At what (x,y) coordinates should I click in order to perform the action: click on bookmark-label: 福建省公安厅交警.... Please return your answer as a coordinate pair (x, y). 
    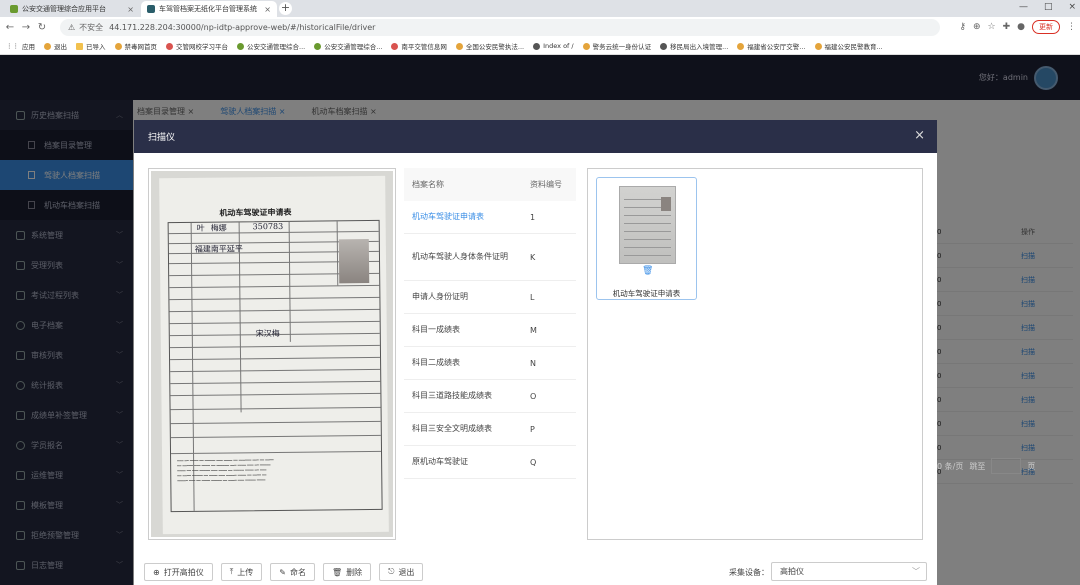
    Looking at the image, I should click on (776, 47).